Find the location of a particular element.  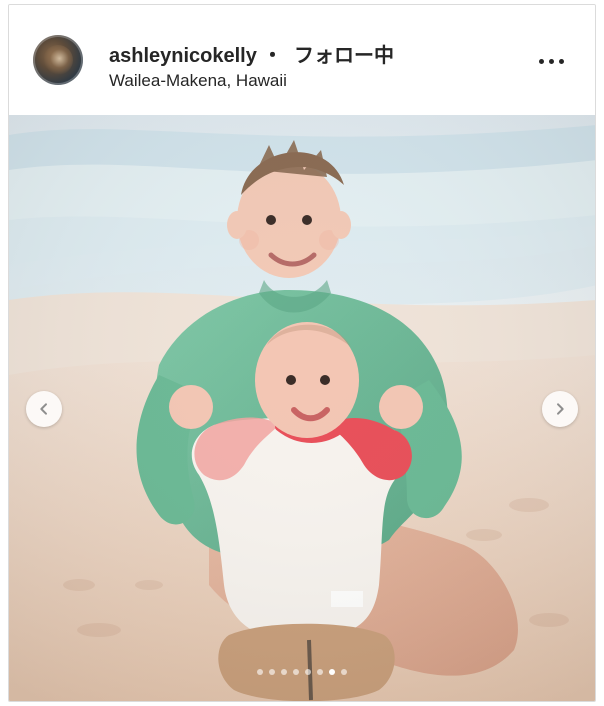

chevron-left-icon is located at coordinates (43, 409).